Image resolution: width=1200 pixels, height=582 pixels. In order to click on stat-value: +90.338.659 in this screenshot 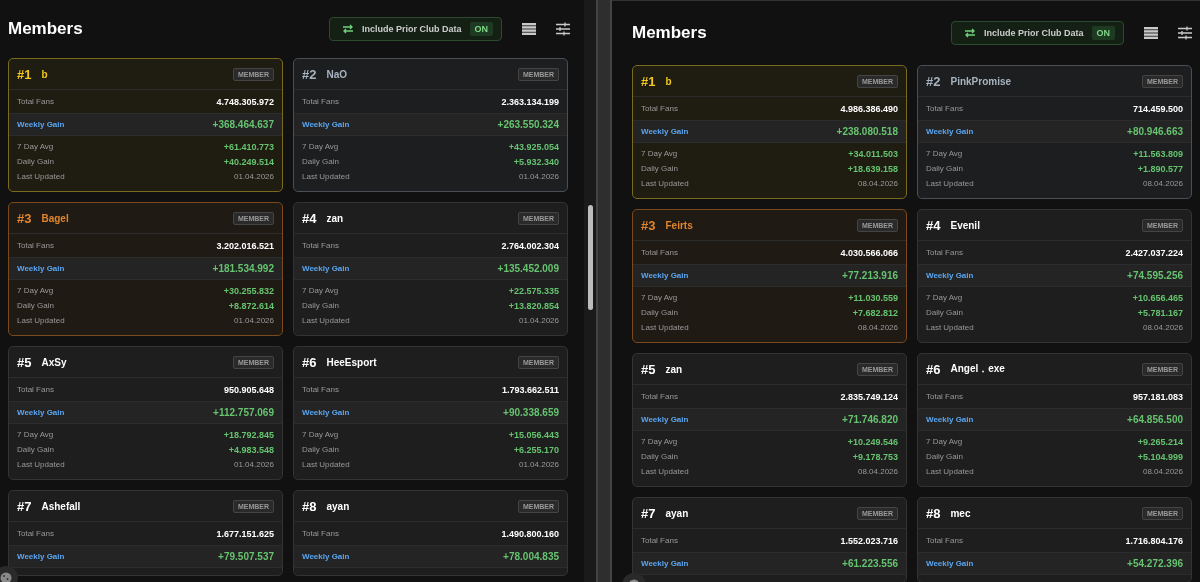, I will do `click(531, 412)`.